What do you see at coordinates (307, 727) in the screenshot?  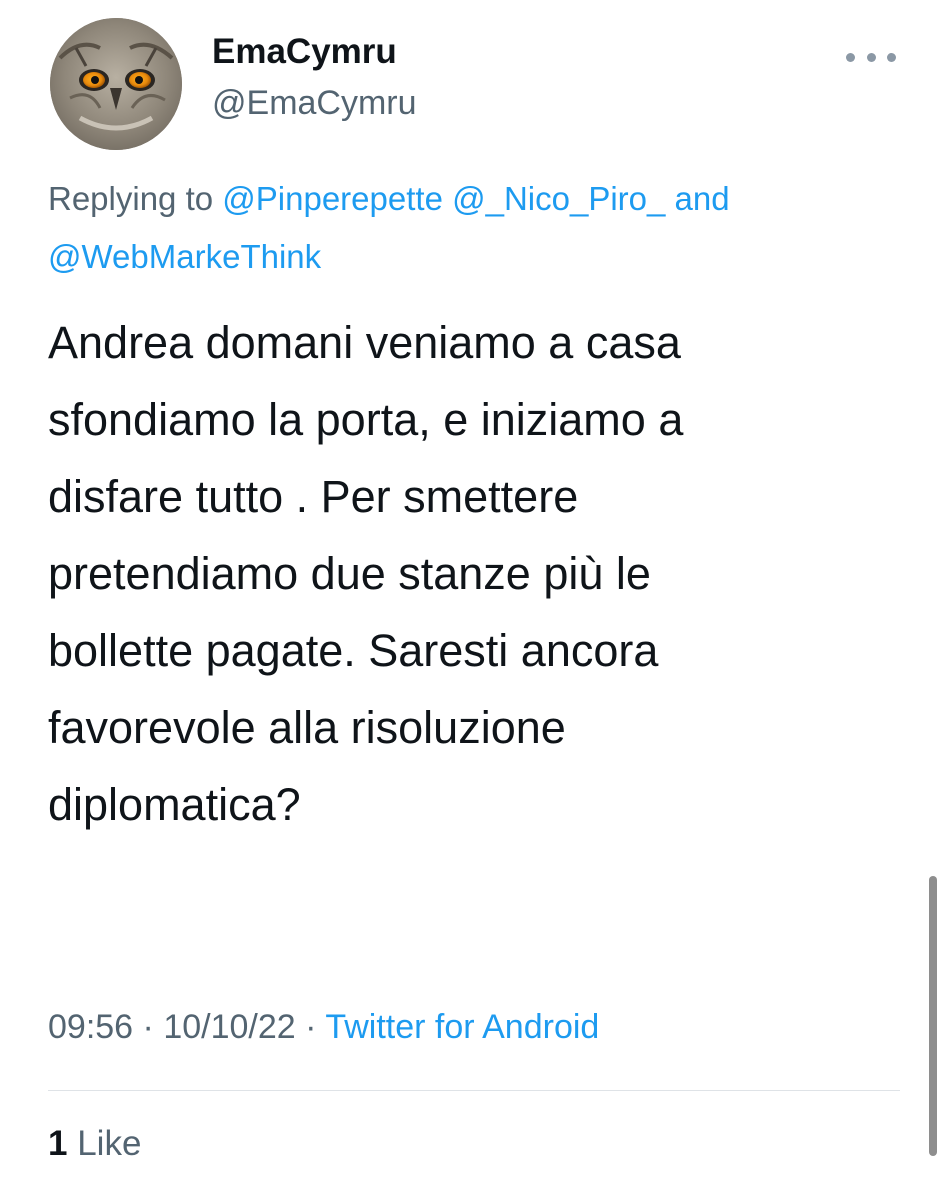 I see `tweet-text-line: favorevole alla risoluzione` at bounding box center [307, 727].